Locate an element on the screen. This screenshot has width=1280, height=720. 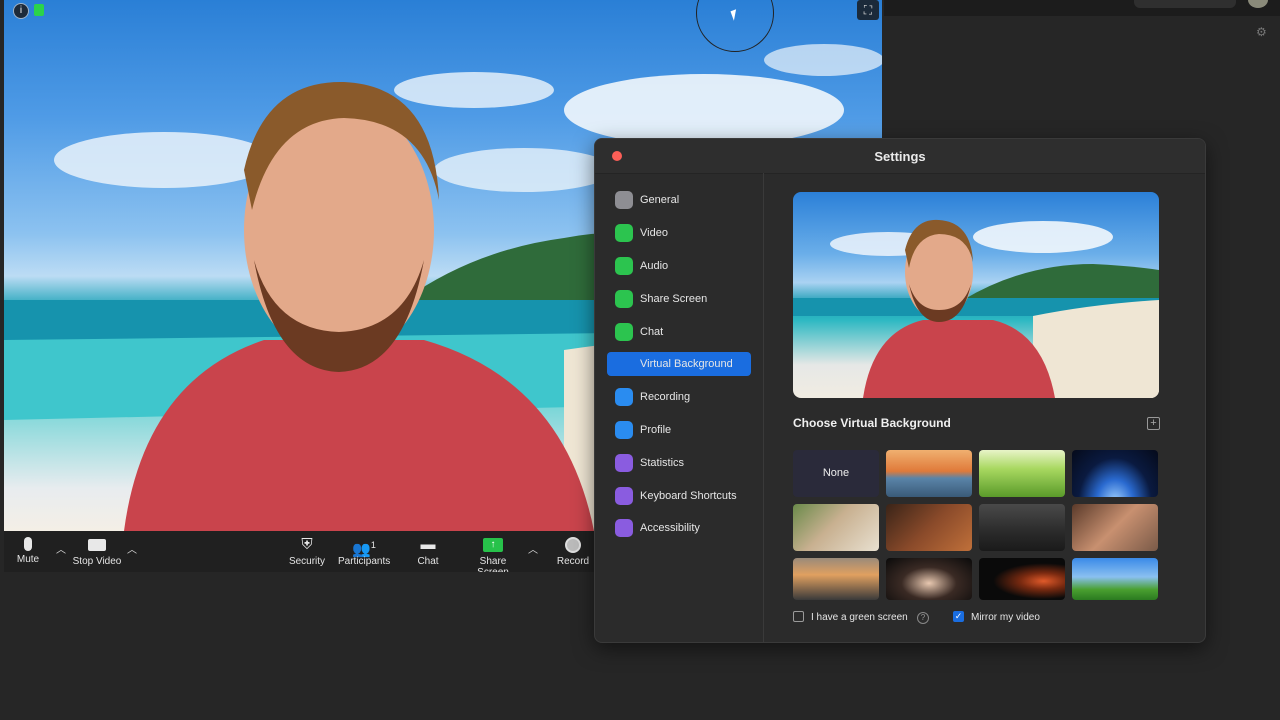
background-thumb-grass is located at coordinates (1022, 473).